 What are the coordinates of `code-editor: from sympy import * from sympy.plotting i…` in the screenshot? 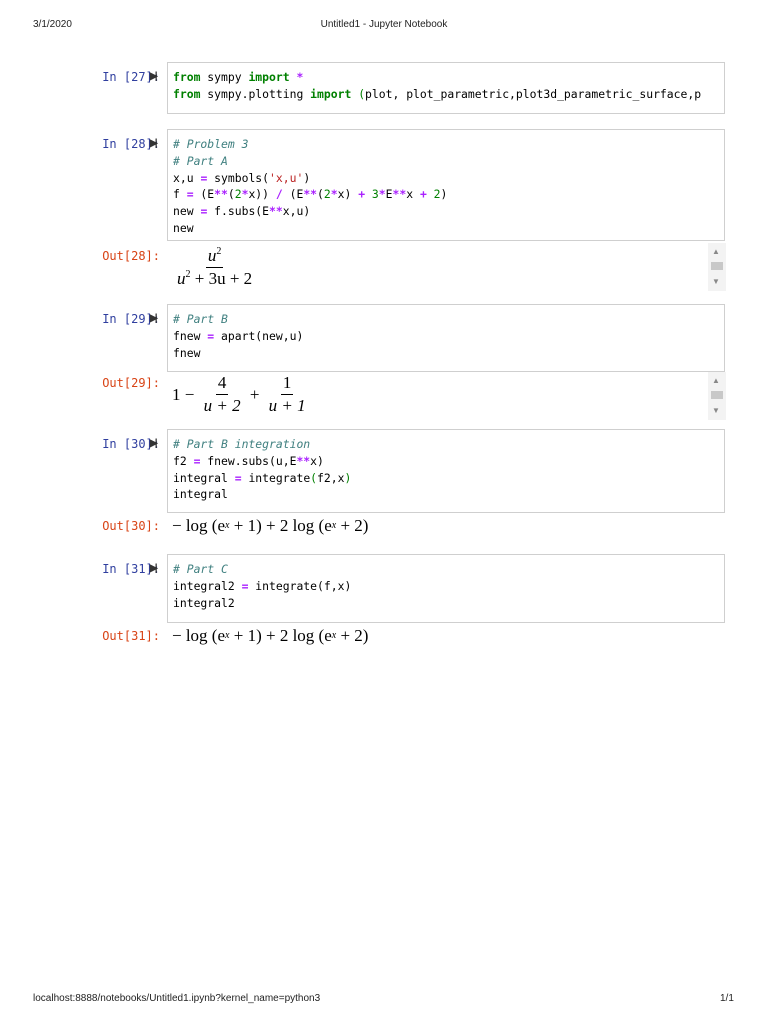 It's located at (448, 86).